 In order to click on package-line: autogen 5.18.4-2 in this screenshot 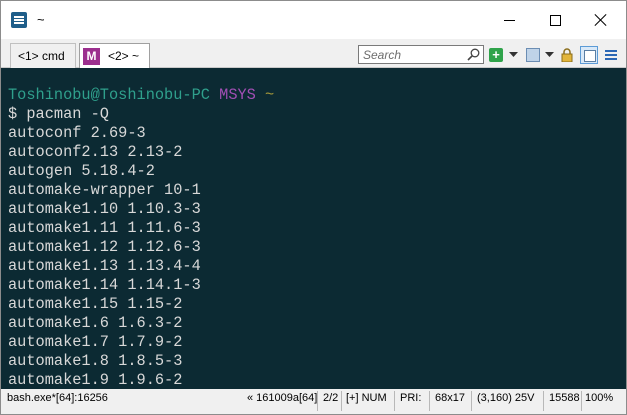, I will do `click(81, 171)`.